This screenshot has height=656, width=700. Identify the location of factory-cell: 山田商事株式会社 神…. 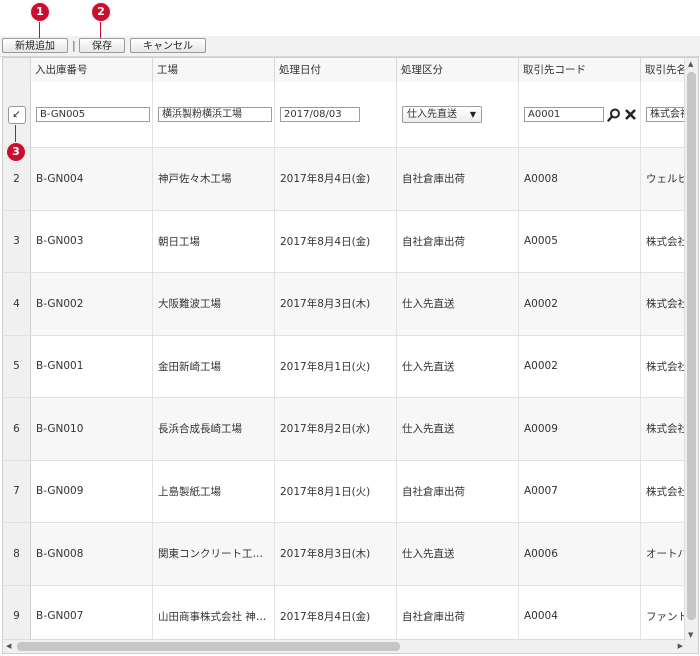
(214, 616).